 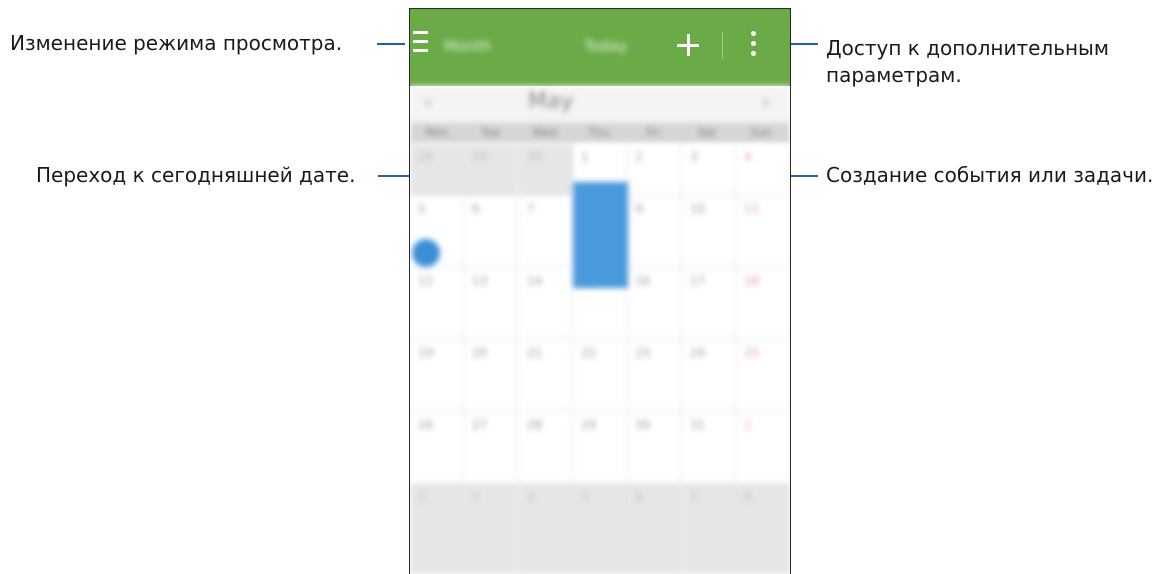 What do you see at coordinates (654, 232) in the screenshot?
I see `calendar-day-cell: 9` at bounding box center [654, 232].